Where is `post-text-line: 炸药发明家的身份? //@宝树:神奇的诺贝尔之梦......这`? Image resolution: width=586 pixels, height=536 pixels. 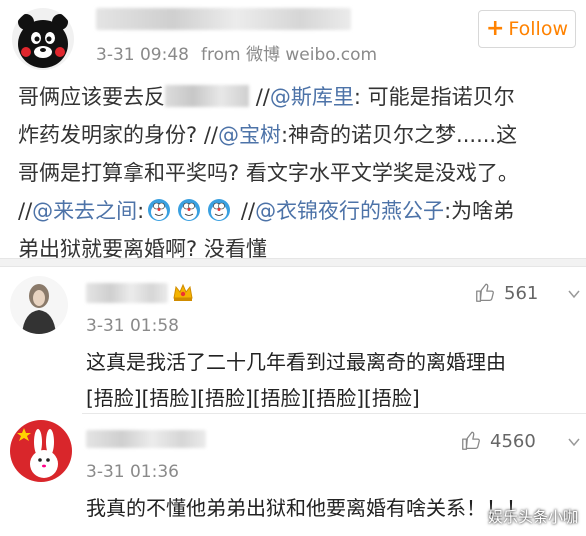
post-text-line: 炸药发明家的身份? //@宝树:神奇的诺贝尔之梦......这 is located at coordinates (268, 135).